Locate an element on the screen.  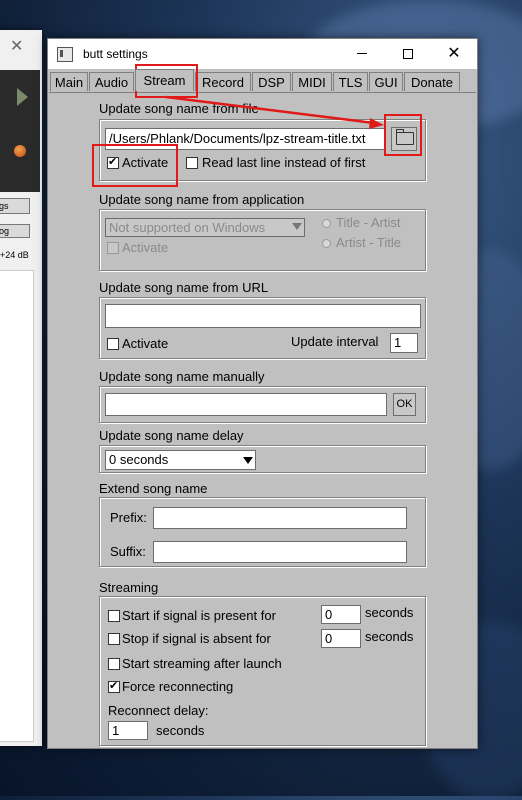
vu-meter is located at coordinates (20, 131).